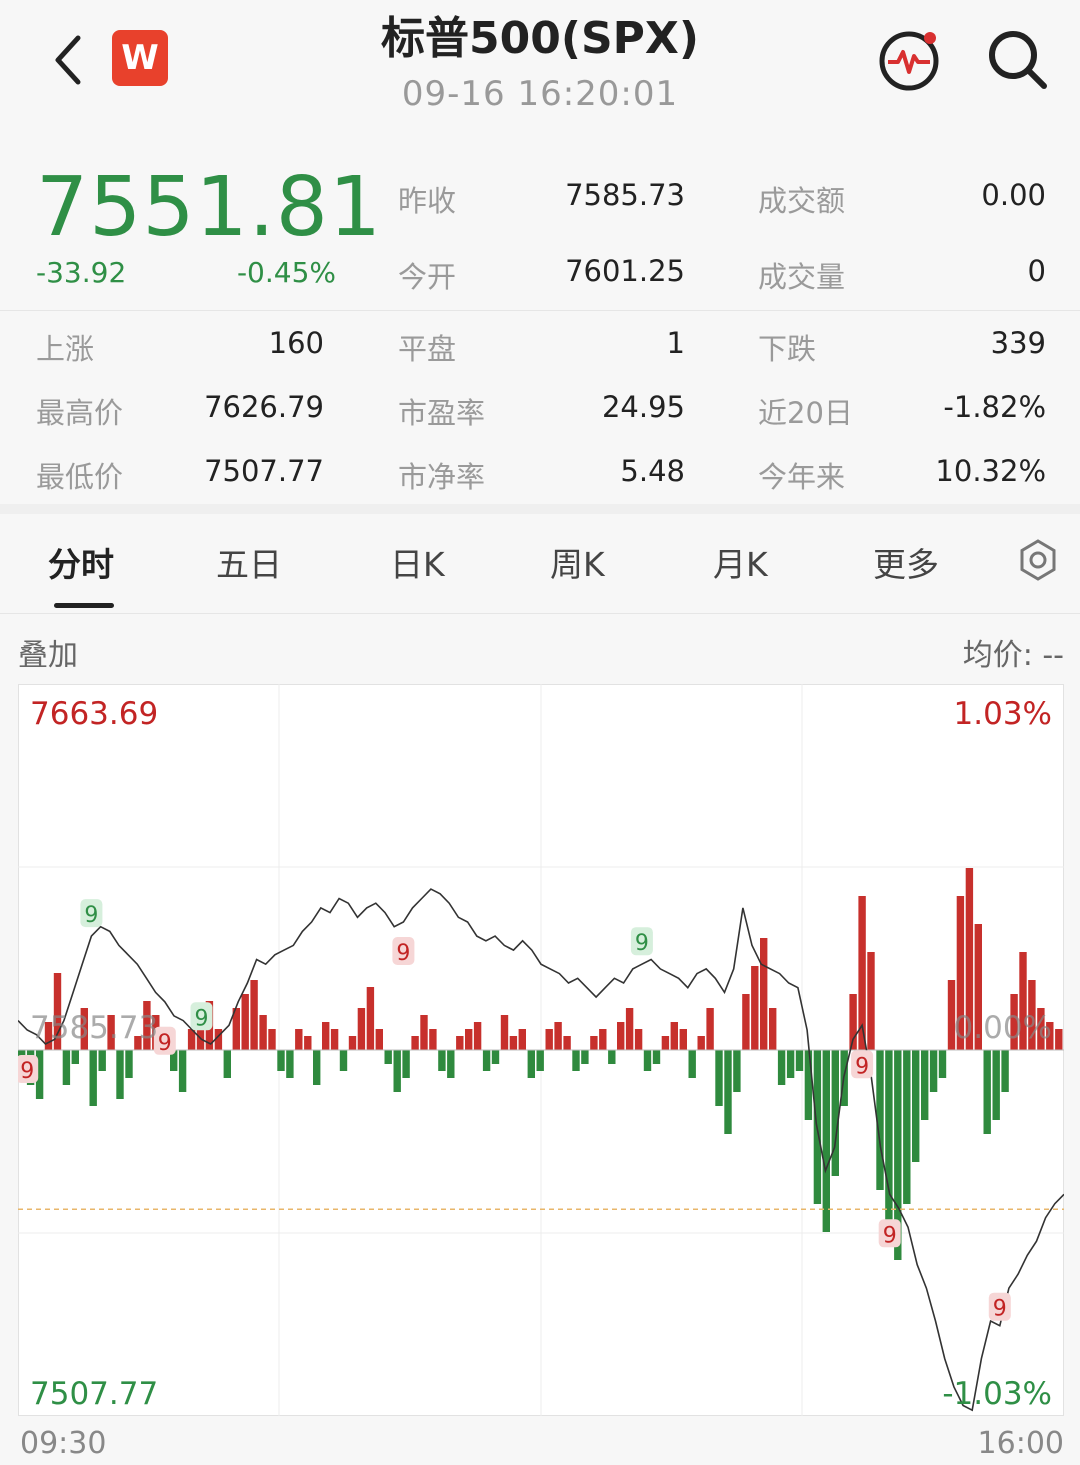  What do you see at coordinates (1003, 714) in the screenshot?
I see `pct-max-label: 1.03%` at bounding box center [1003, 714].